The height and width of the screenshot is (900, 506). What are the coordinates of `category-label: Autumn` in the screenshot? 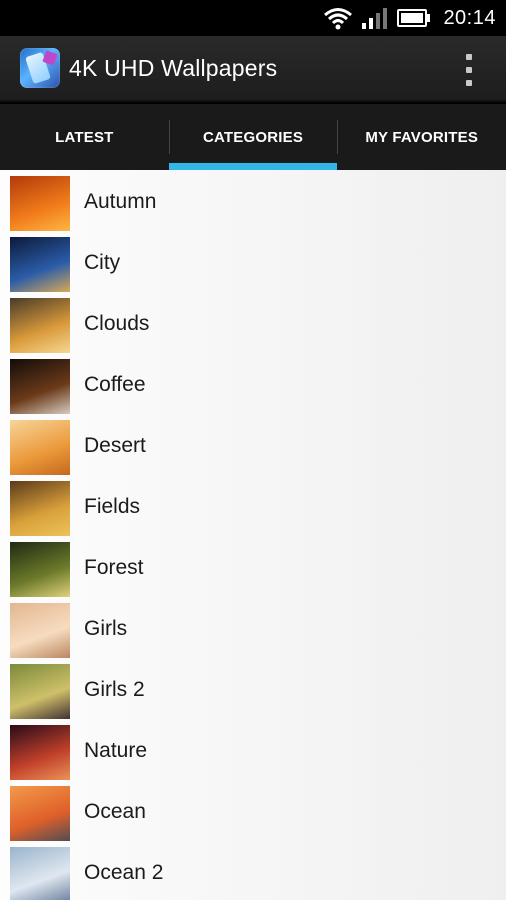 It's located at (120, 201).